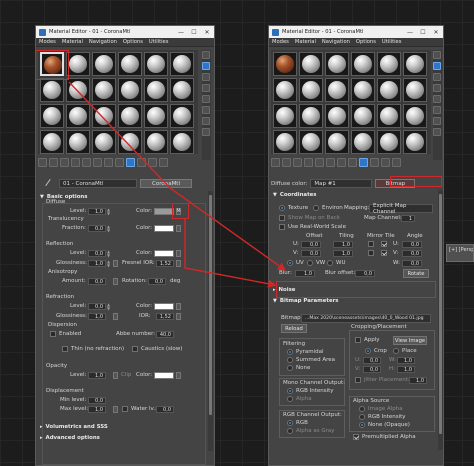 The height and width of the screenshot is (466, 474). Describe the element at coordinates (437, 132) in the screenshot. I see `select-by-material-icon` at that location.